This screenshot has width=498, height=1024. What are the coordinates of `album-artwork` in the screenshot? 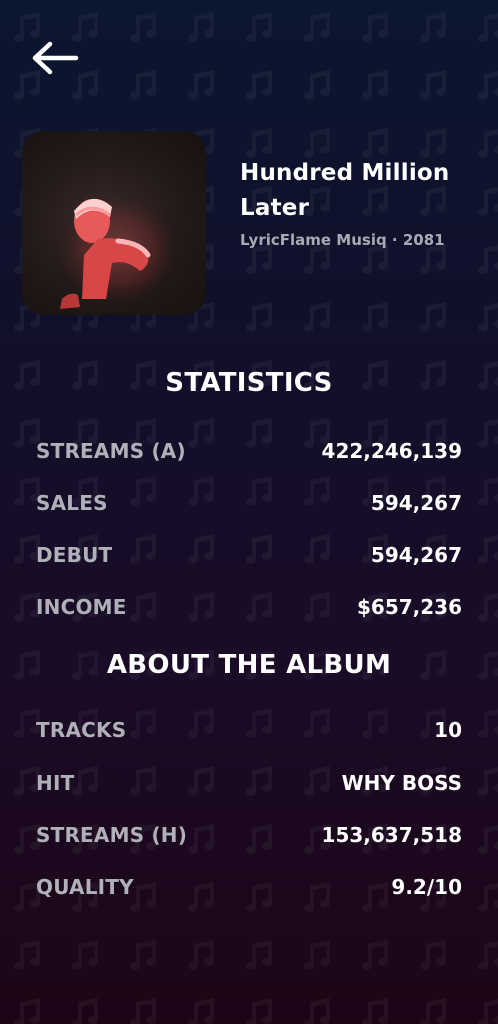 It's located at (118, 252).